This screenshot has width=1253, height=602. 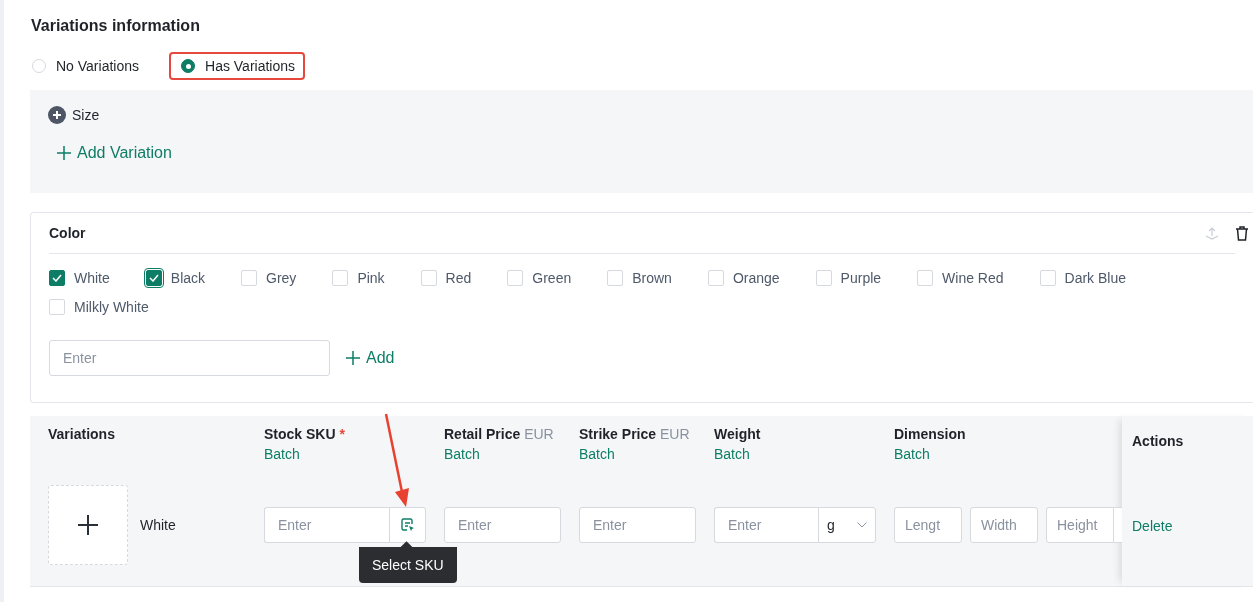 What do you see at coordinates (189, 358) in the screenshot?
I see `color-input-field: Enter` at bounding box center [189, 358].